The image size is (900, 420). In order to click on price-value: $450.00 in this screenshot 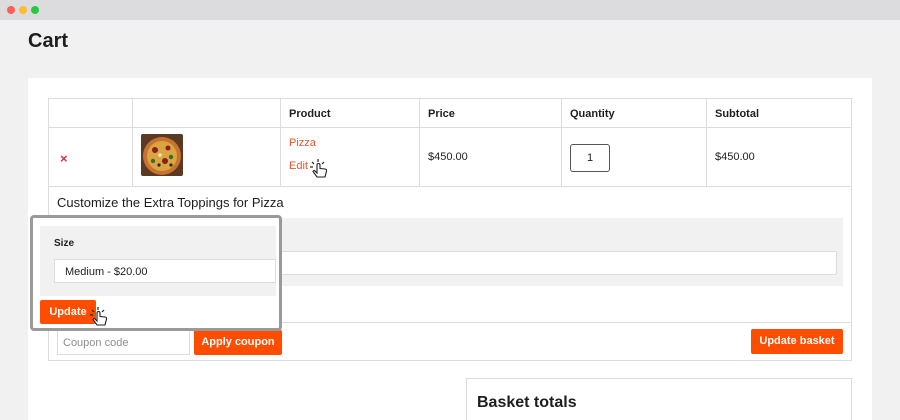, I will do `click(448, 157)`.